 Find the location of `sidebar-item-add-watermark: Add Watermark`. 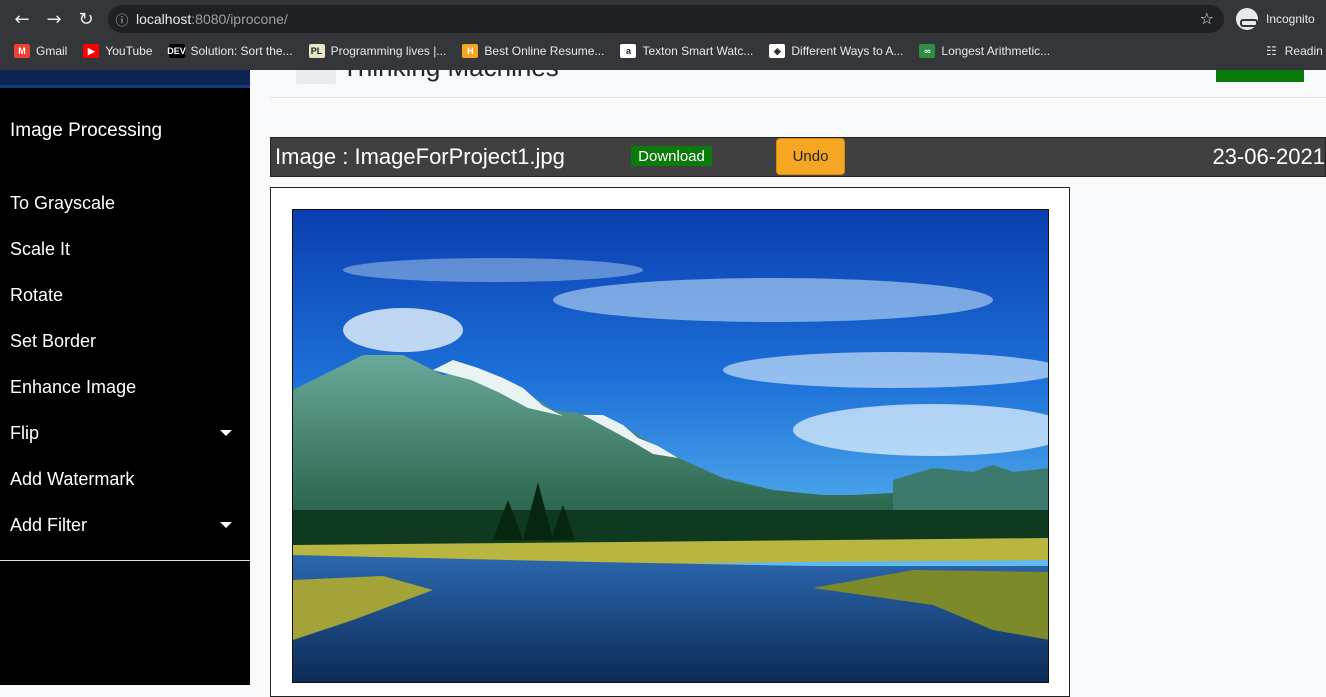

sidebar-item-add-watermark: Add Watermark is located at coordinates (125, 479).